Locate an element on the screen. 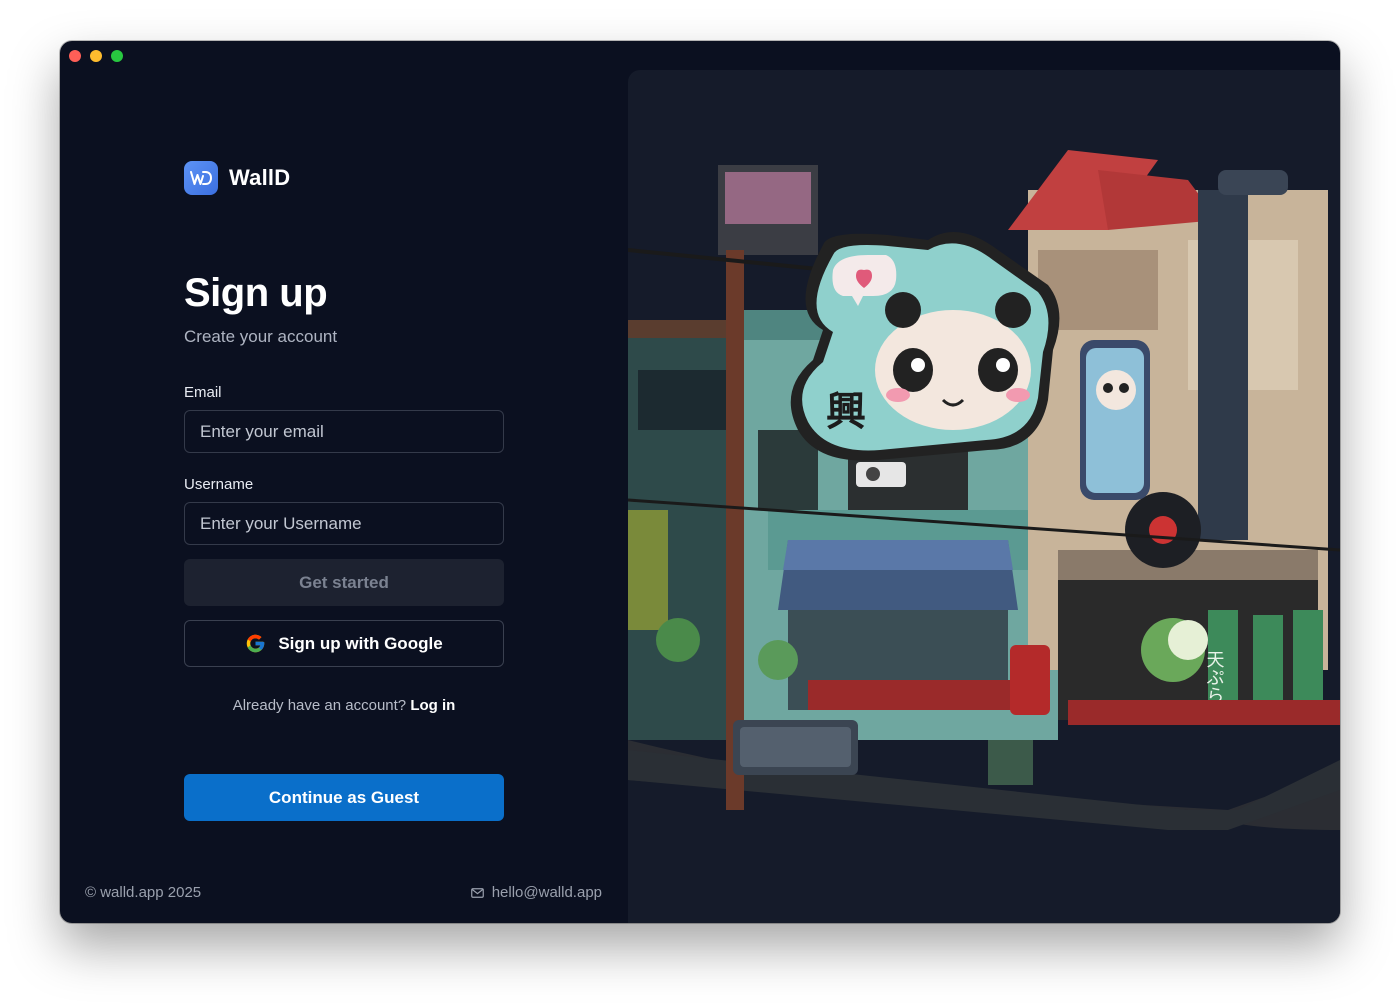  already-account-text: Already have an account? is located at coordinates (319, 705).